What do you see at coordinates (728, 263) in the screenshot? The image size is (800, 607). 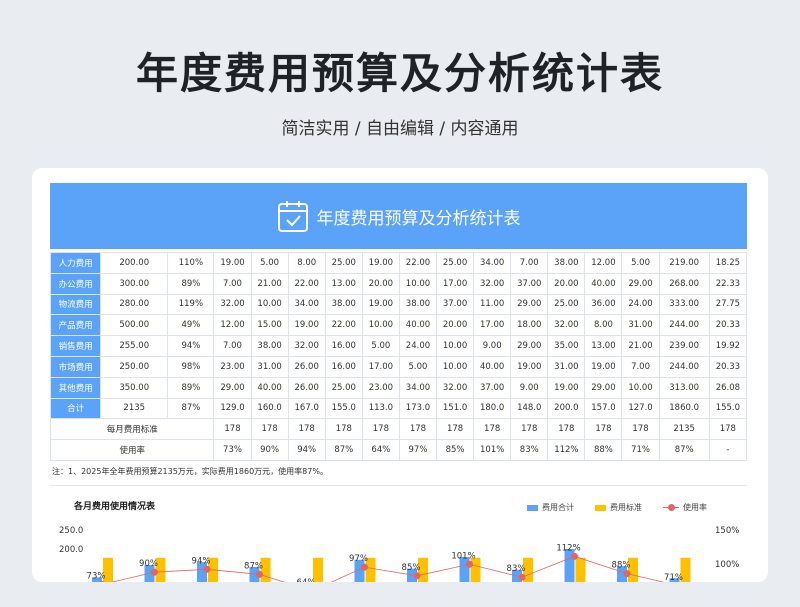 I see `table-cell: 18.25` at bounding box center [728, 263].